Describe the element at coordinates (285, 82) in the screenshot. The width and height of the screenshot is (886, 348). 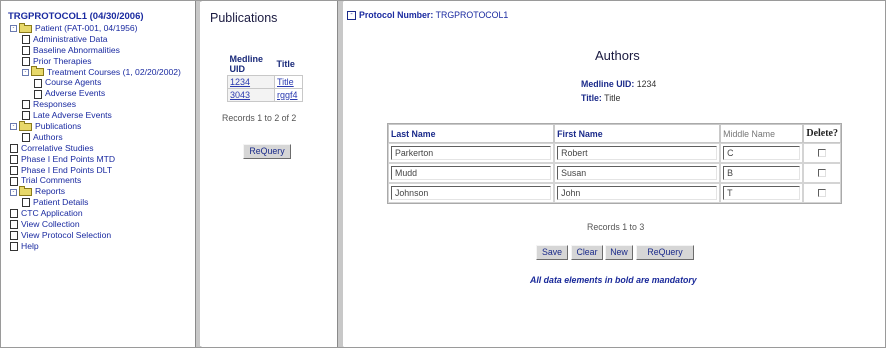
I see `title-link: Title` at that location.